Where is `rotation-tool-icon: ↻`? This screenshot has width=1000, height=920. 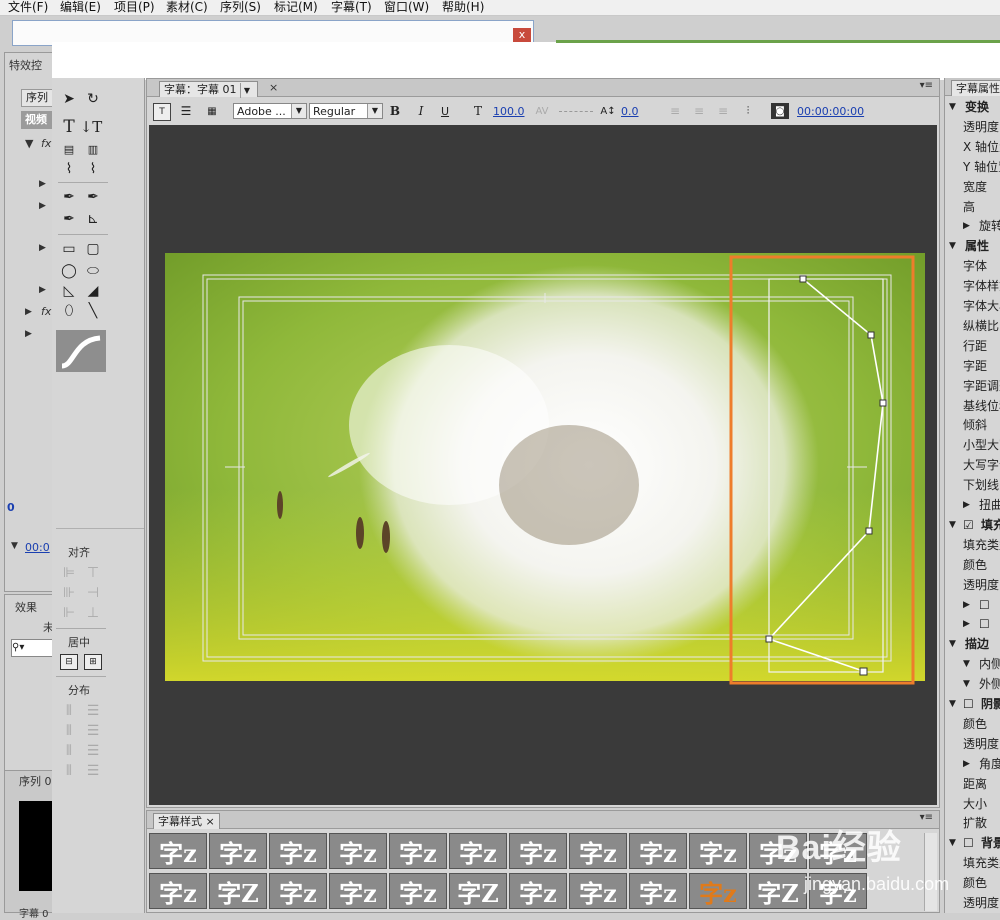 rotation-tool-icon: ↻ is located at coordinates (93, 99).